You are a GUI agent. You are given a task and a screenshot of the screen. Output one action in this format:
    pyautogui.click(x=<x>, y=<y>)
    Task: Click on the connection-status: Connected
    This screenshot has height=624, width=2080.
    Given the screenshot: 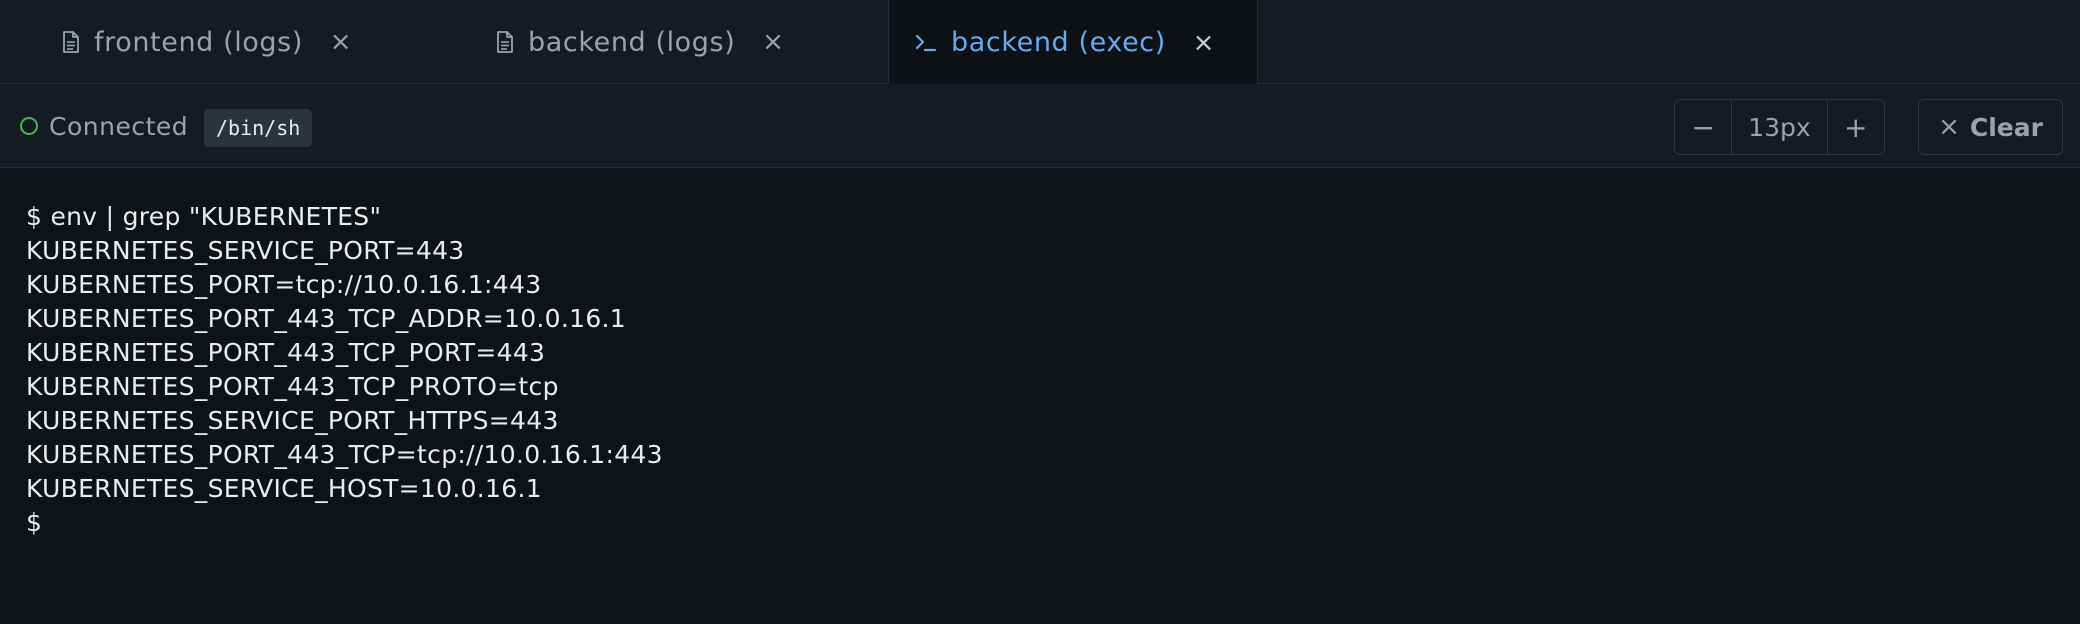 What is the action you would take?
    pyautogui.click(x=104, y=126)
    